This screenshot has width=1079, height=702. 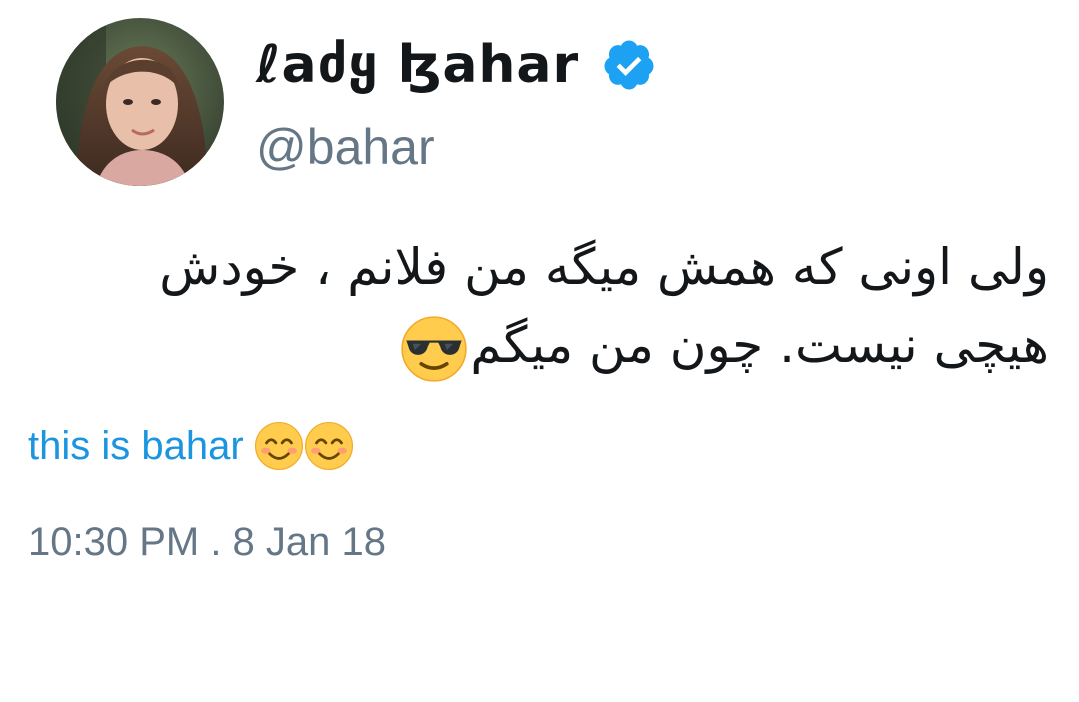 What do you see at coordinates (207, 542) in the screenshot?
I see `tweet-timestamp: 10:30 PM . 8 Jan 18` at bounding box center [207, 542].